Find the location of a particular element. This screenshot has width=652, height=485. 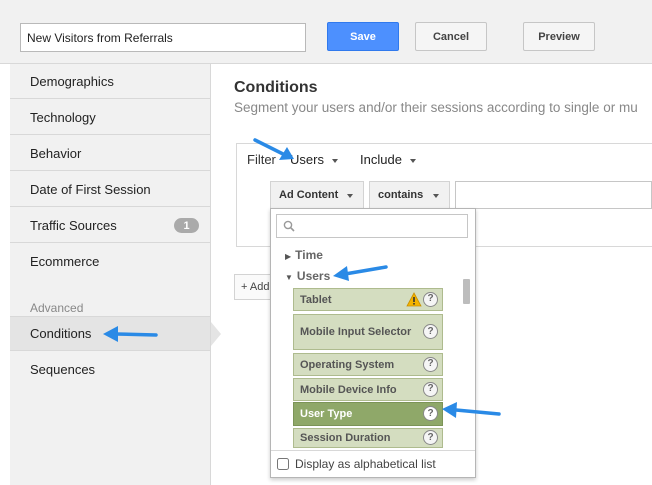

dimension-select-value: Ad Content is located at coordinates (309, 195).